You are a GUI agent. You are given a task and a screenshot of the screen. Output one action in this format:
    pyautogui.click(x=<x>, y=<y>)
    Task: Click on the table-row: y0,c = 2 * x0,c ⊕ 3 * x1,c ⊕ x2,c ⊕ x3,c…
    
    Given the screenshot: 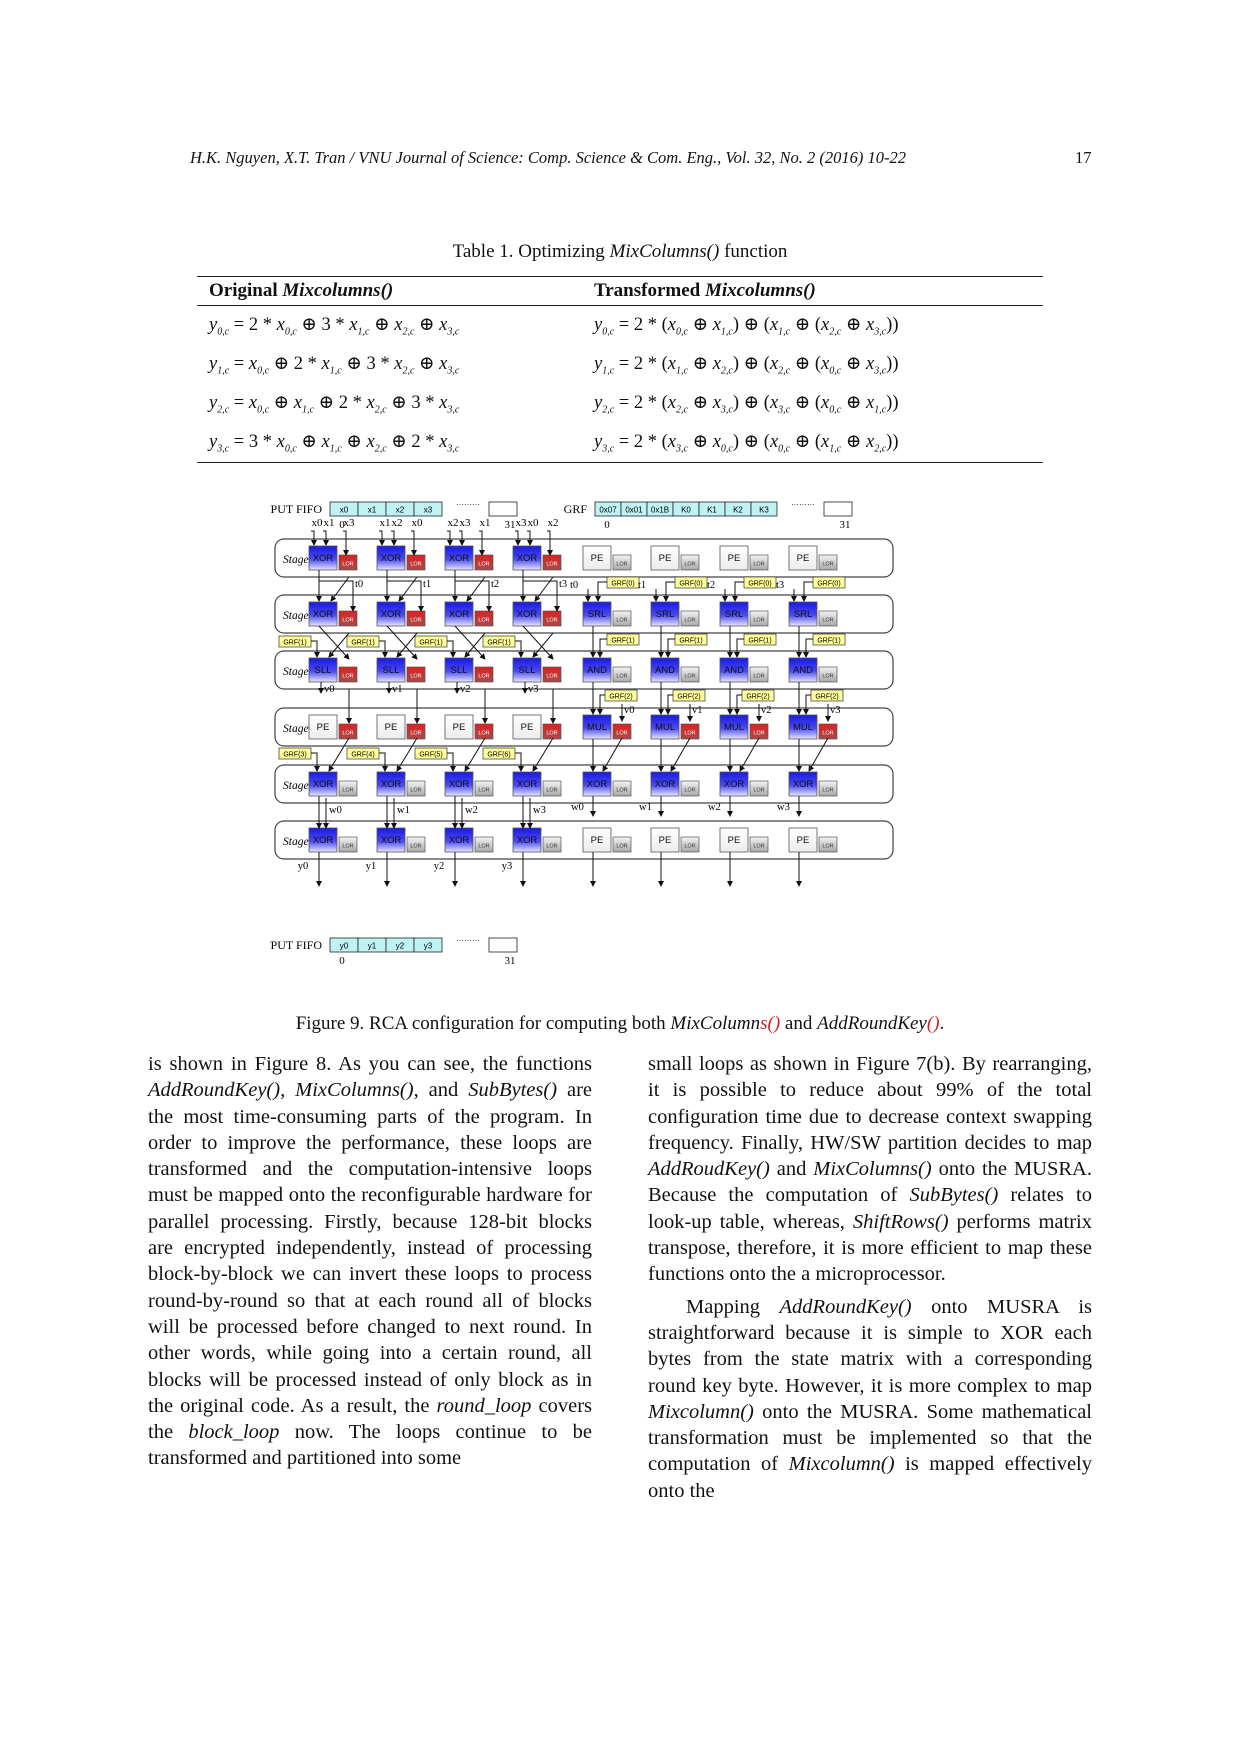 What is the action you would take?
    pyautogui.click(x=620, y=326)
    